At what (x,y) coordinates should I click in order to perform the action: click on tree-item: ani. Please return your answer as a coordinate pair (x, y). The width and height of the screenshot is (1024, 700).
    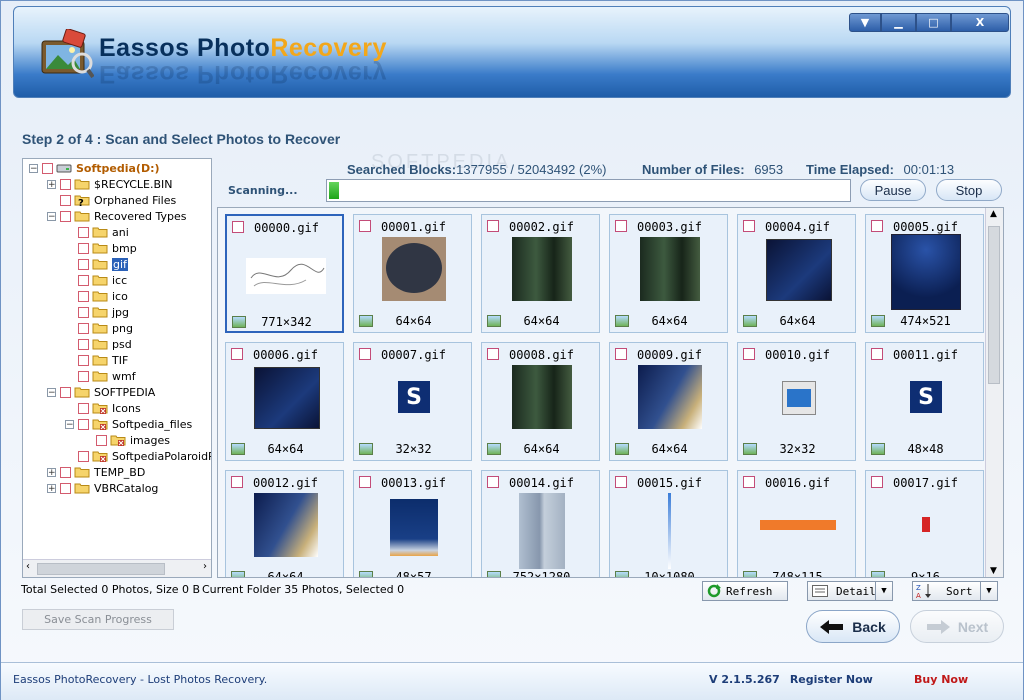
    Looking at the image, I should click on (97, 232).